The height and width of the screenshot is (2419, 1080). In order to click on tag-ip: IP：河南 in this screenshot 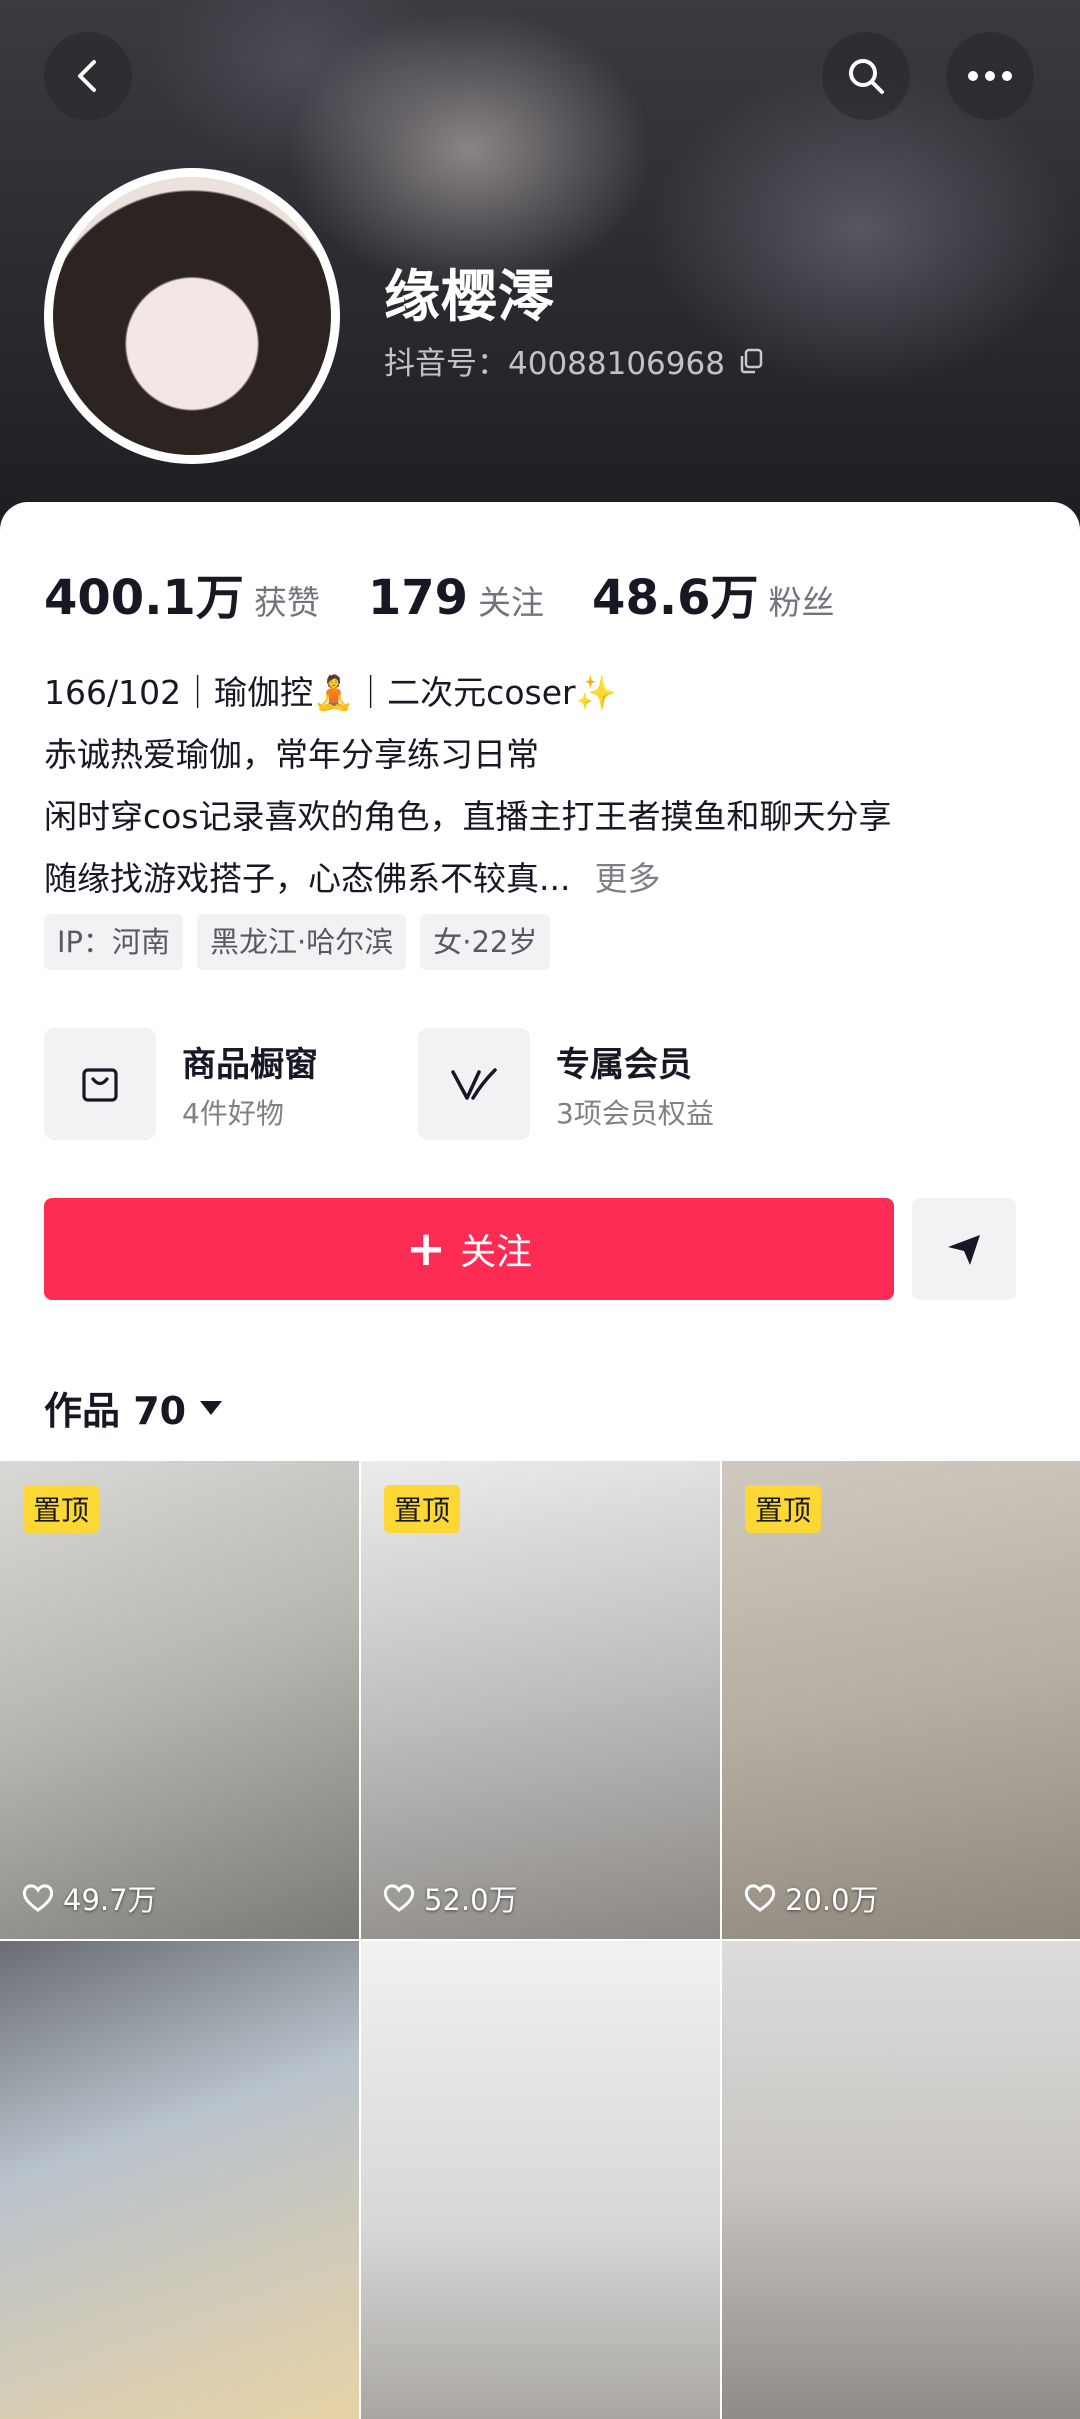, I will do `click(114, 942)`.